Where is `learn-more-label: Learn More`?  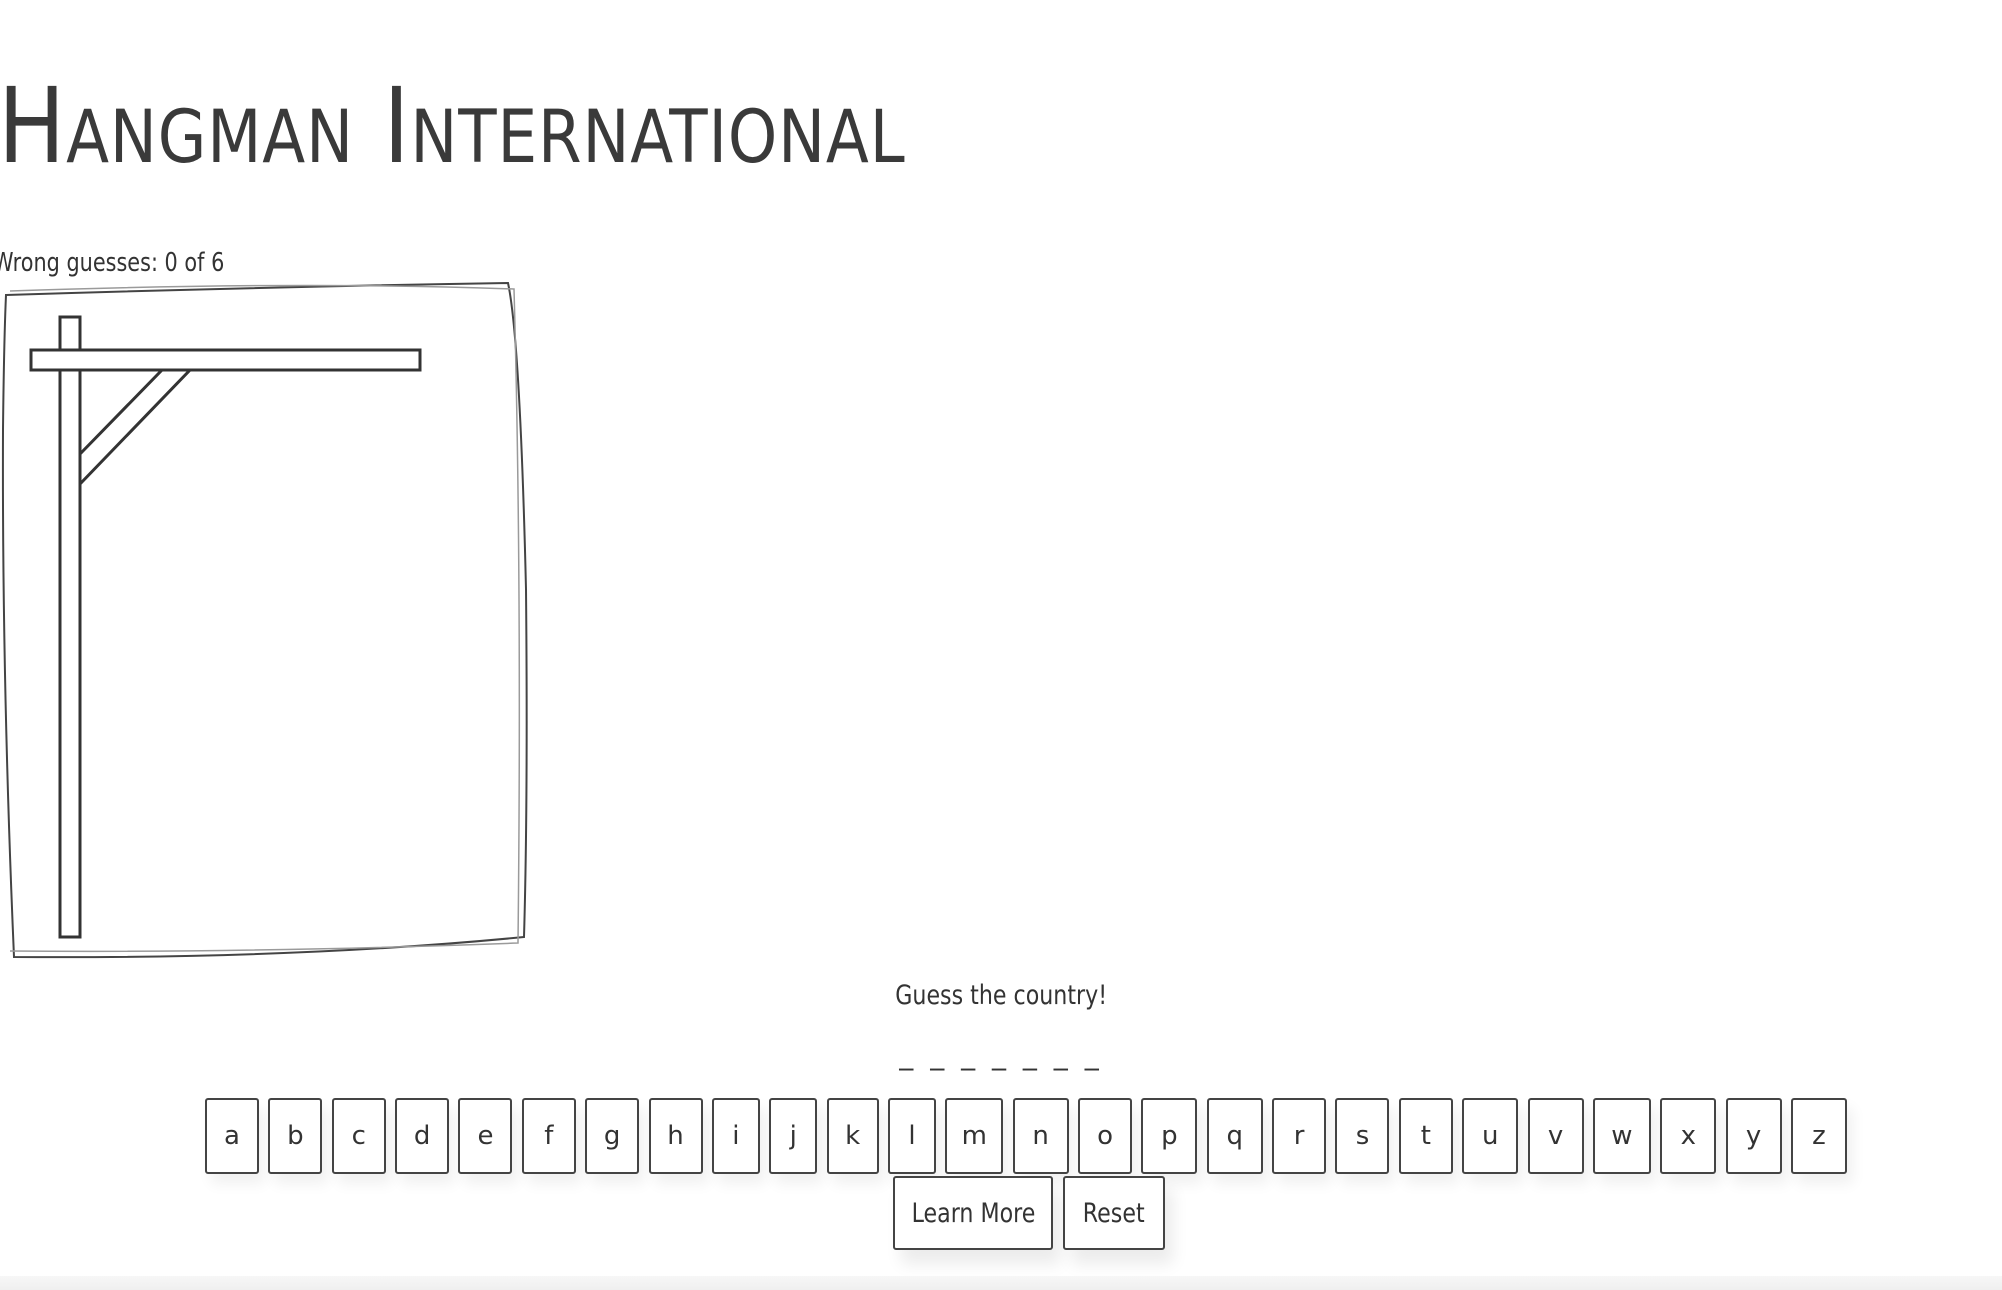 learn-more-label: Learn More is located at coordinates (973, 1213).